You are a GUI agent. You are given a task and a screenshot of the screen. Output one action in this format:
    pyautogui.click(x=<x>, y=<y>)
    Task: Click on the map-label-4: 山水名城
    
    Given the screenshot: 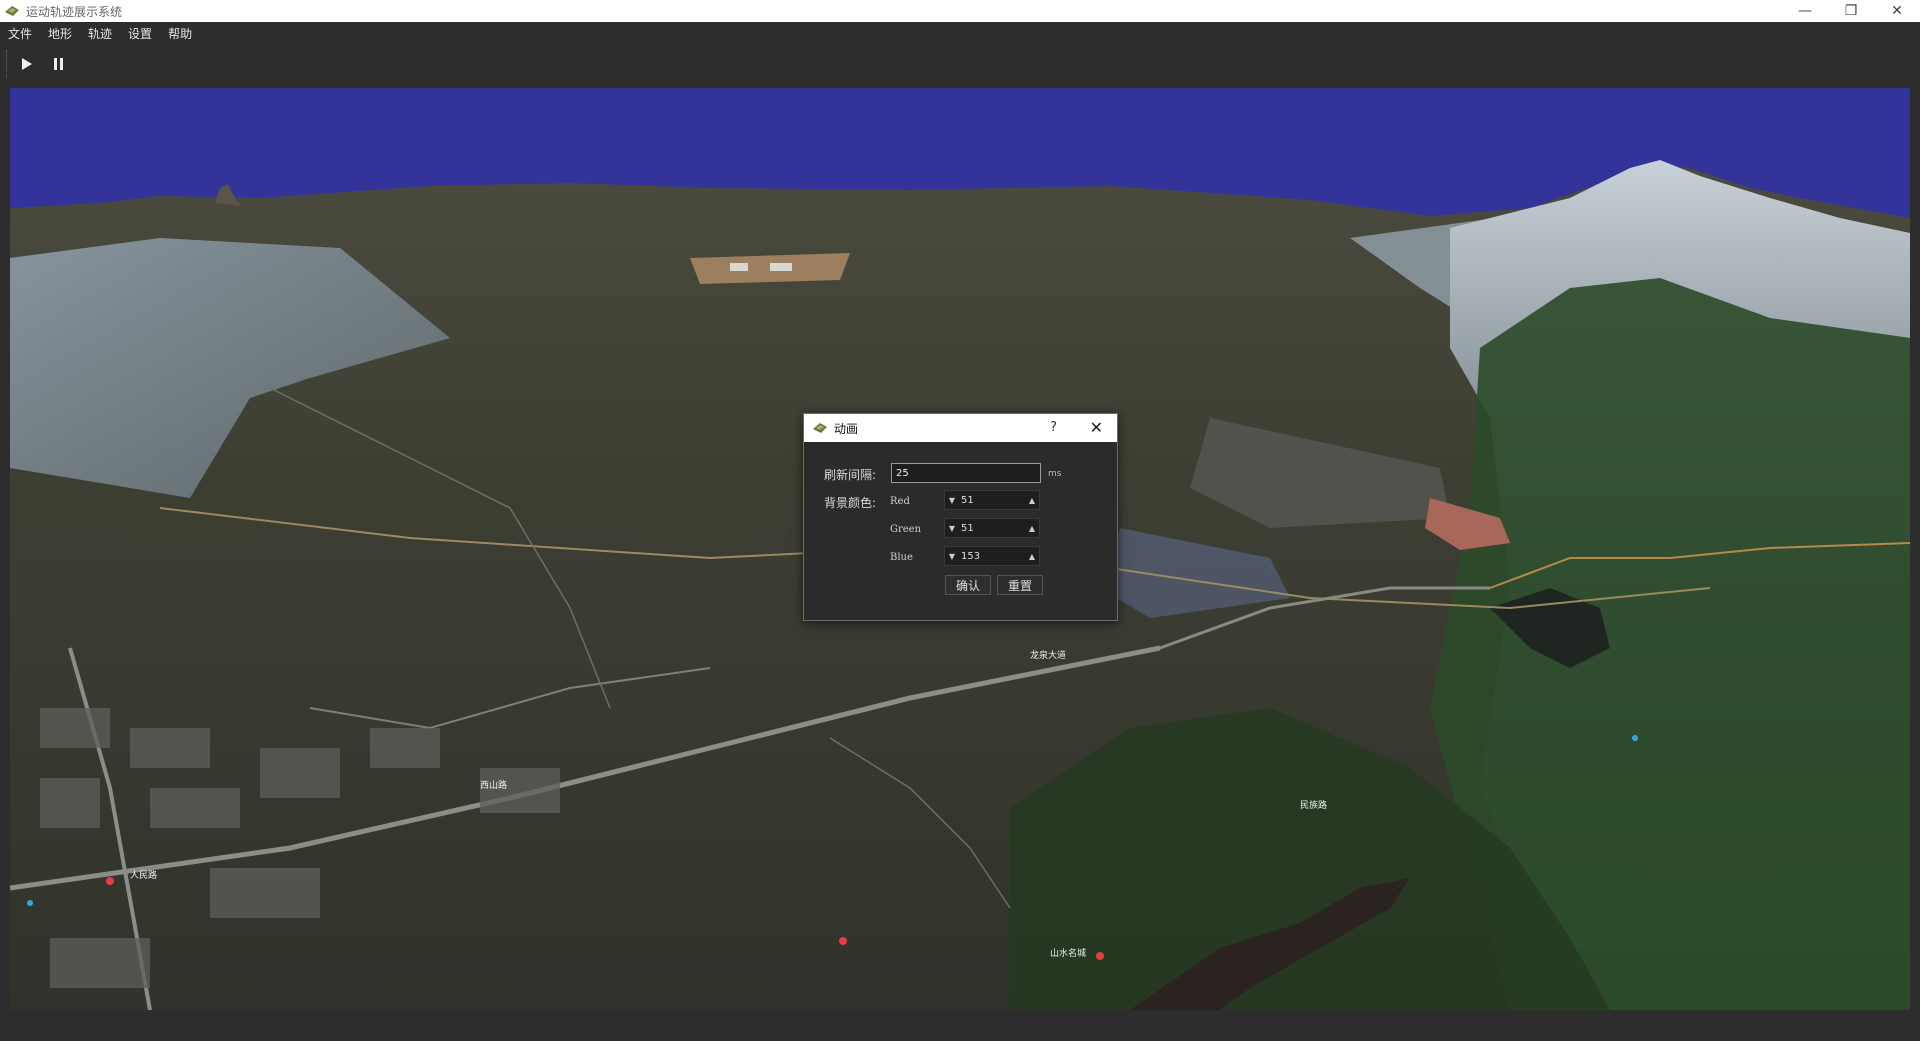 What is the action you would take?
    pyautogui.click(x=1068, y=953)
    